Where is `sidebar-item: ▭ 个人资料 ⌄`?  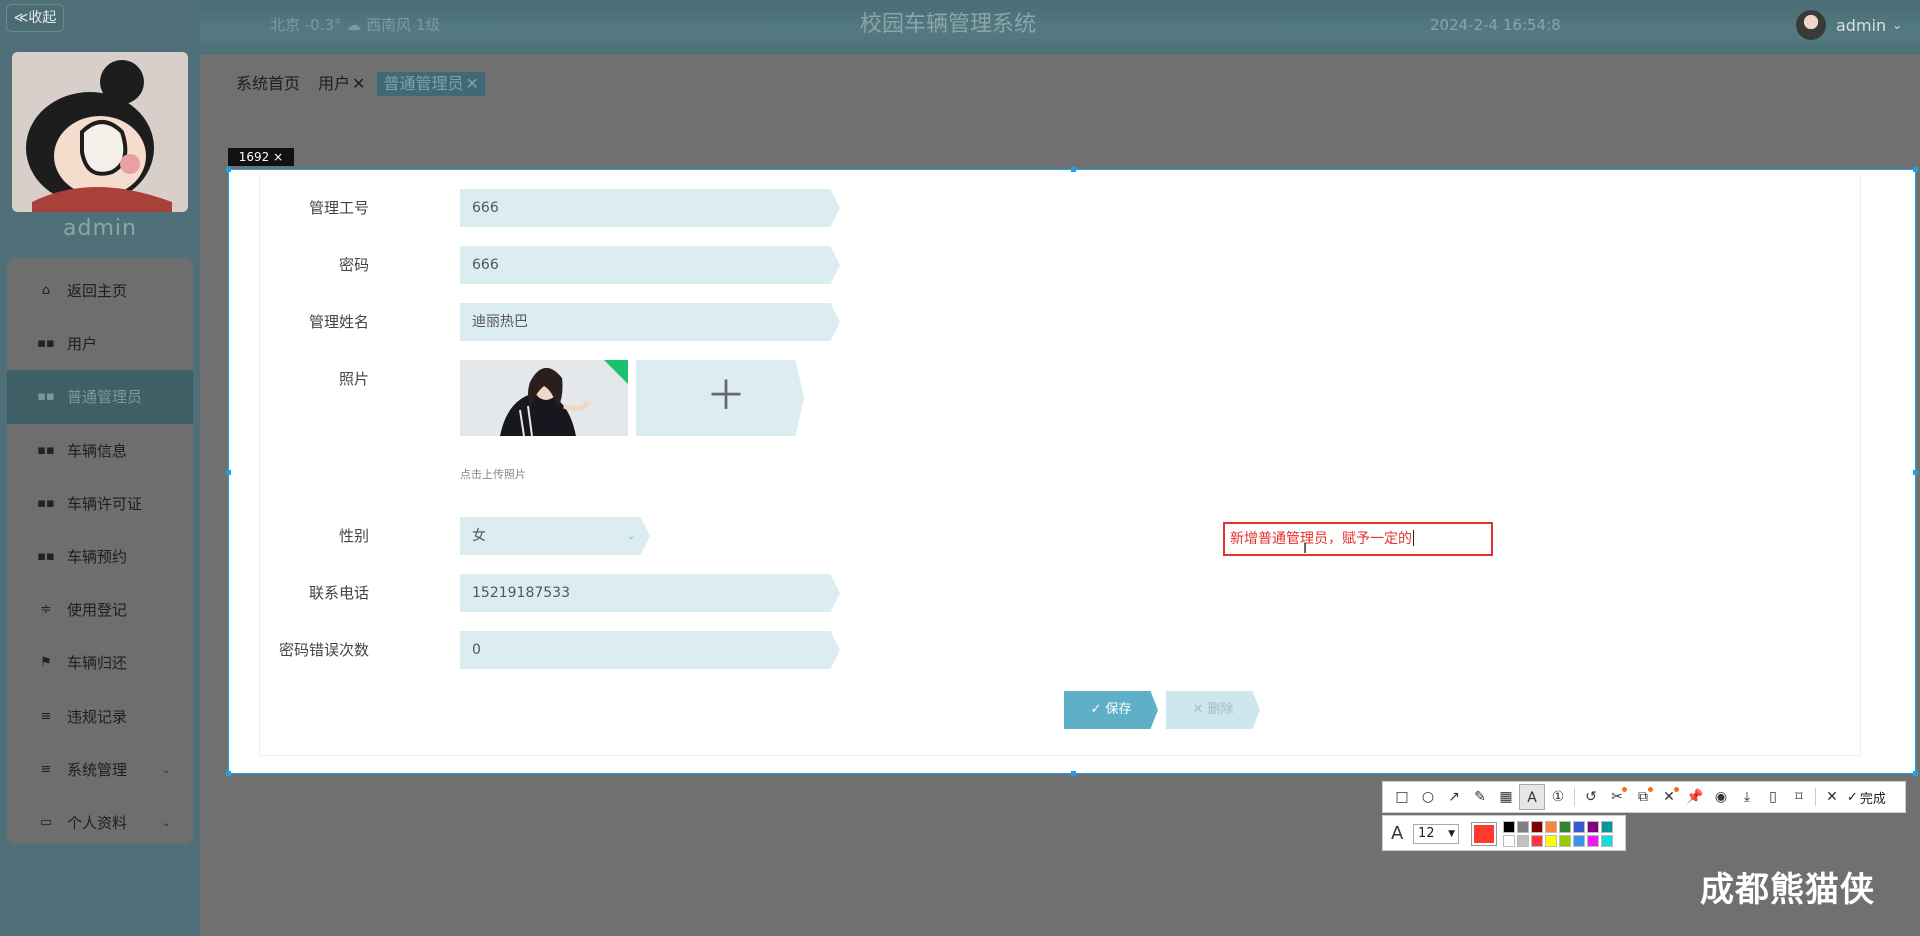 sidebar-item: ▭ 个人资料 ⌄ is located at coordinates (100, 820).